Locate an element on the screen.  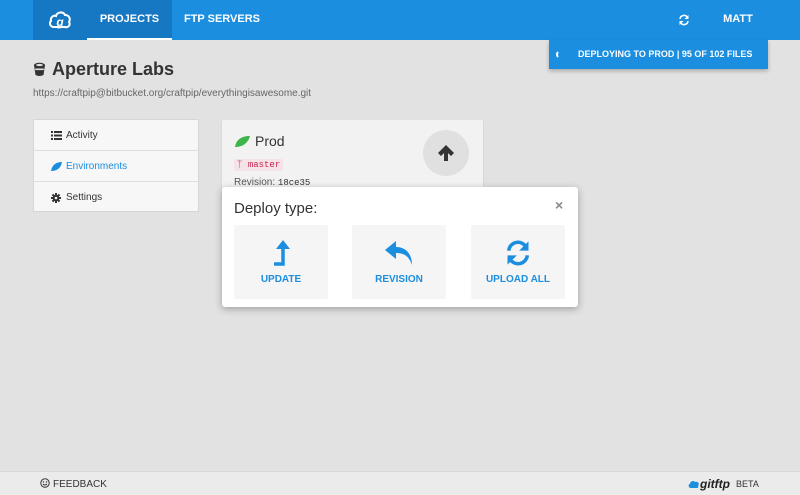
branch-name: master is located at coordinates (264, 165).